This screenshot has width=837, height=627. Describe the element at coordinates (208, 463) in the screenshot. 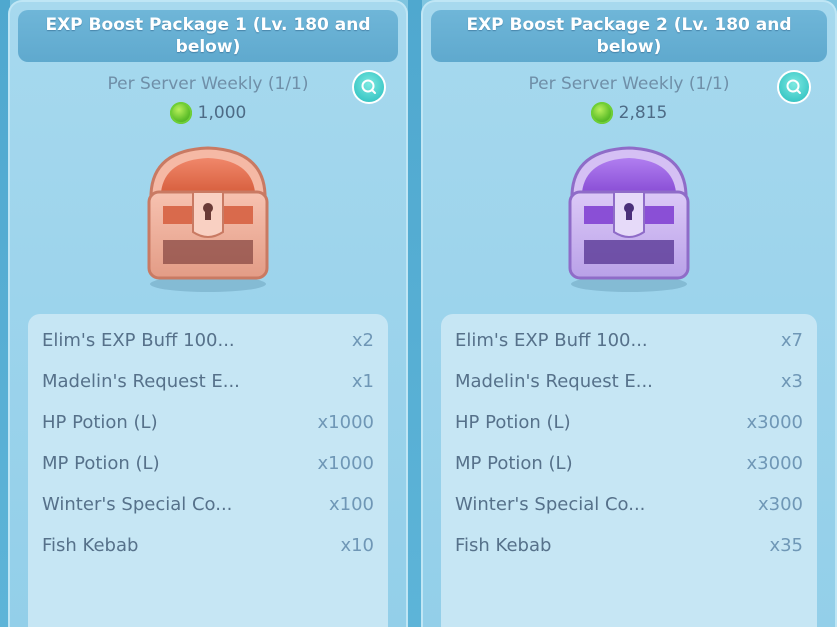

I see `list-item: MP Potion (L) x1000` at that location.